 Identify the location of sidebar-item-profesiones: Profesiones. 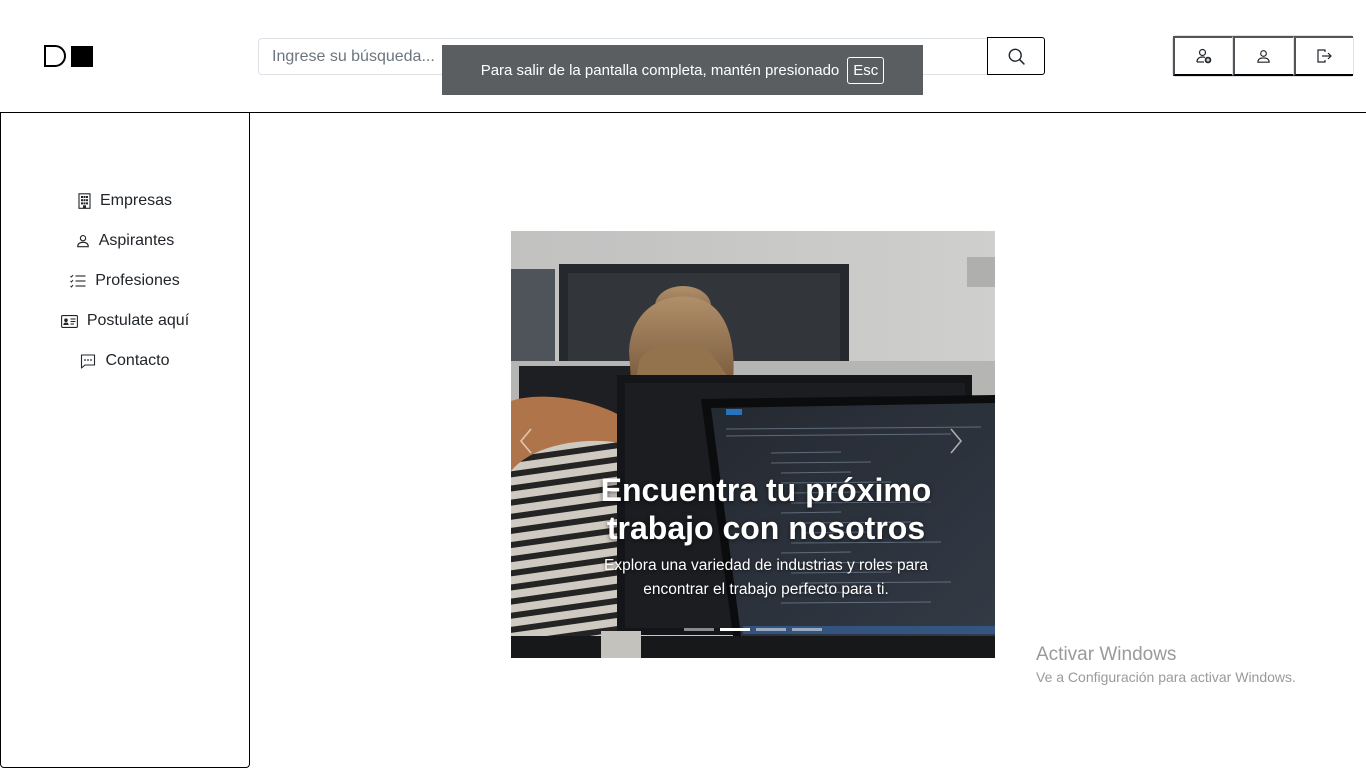
(125, 281).